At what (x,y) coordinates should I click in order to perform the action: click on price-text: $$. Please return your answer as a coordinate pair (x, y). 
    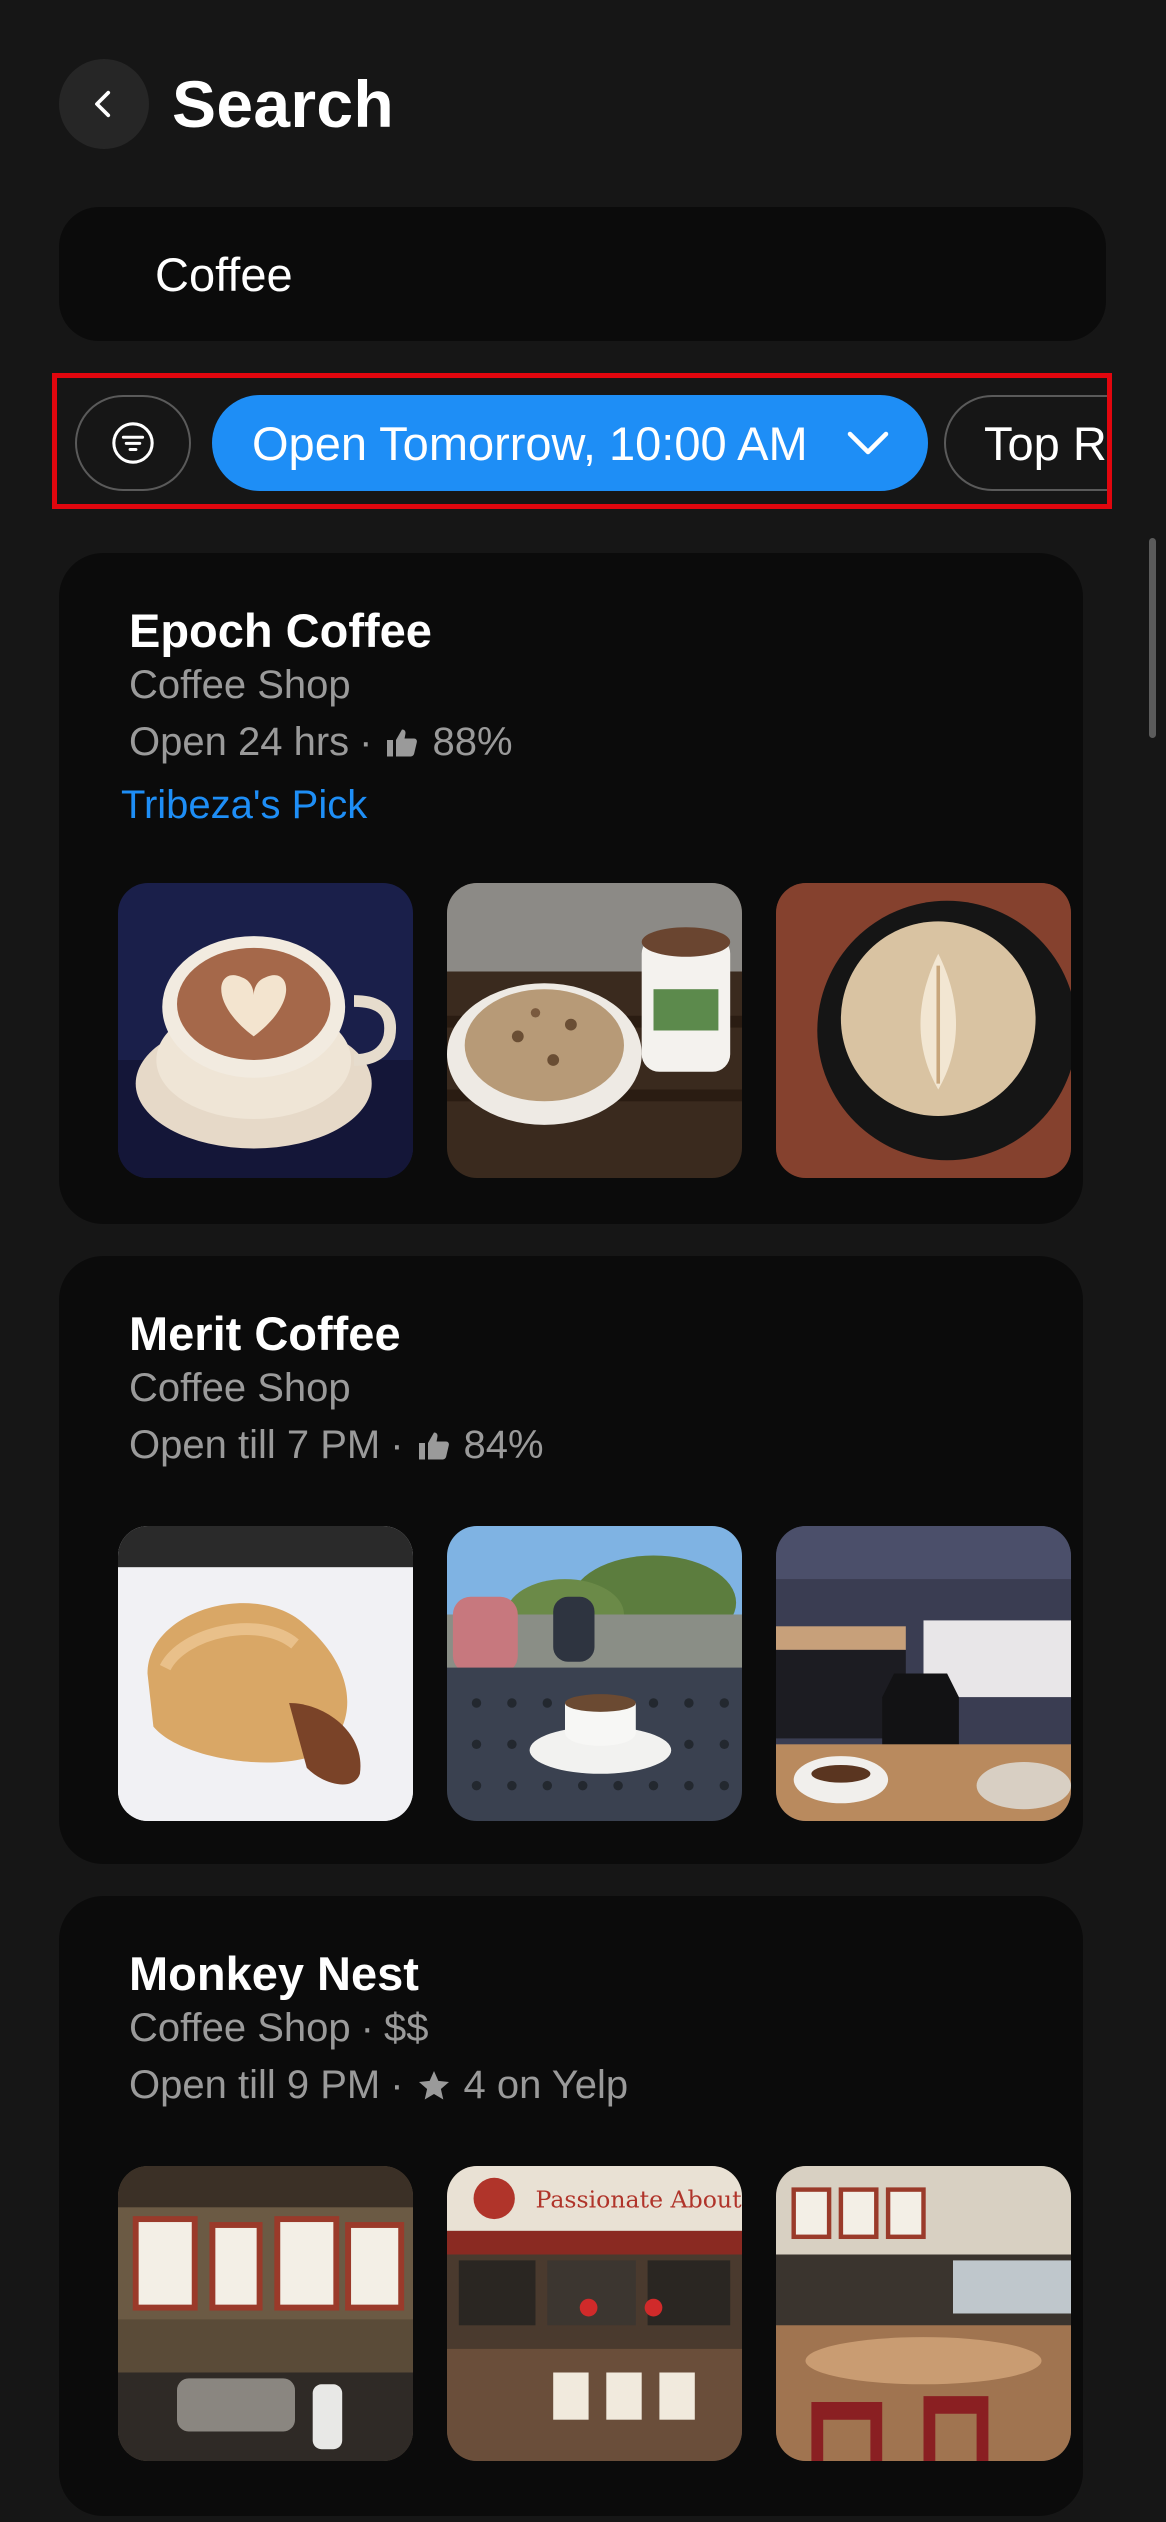
    Looking at the image, I should click on (406, 2028).